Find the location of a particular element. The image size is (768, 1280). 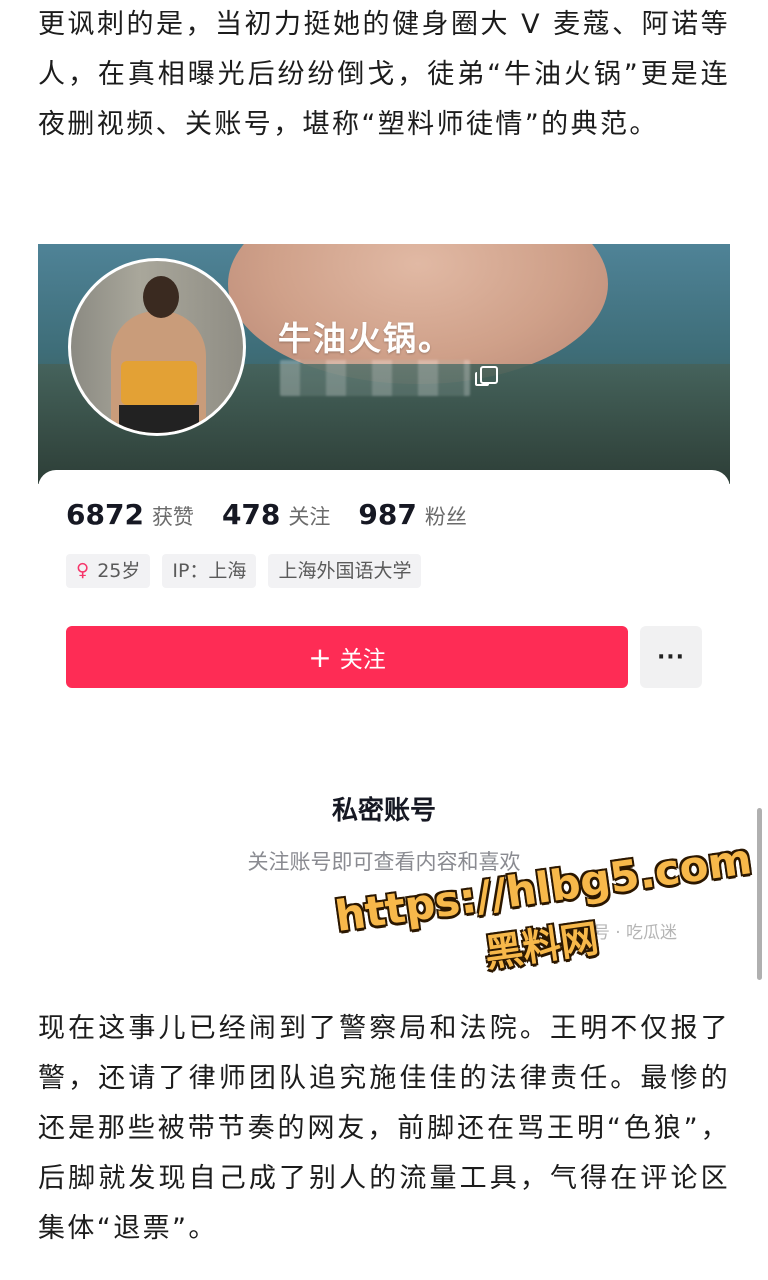

avatar-photo is located at coordinates (157, 347).